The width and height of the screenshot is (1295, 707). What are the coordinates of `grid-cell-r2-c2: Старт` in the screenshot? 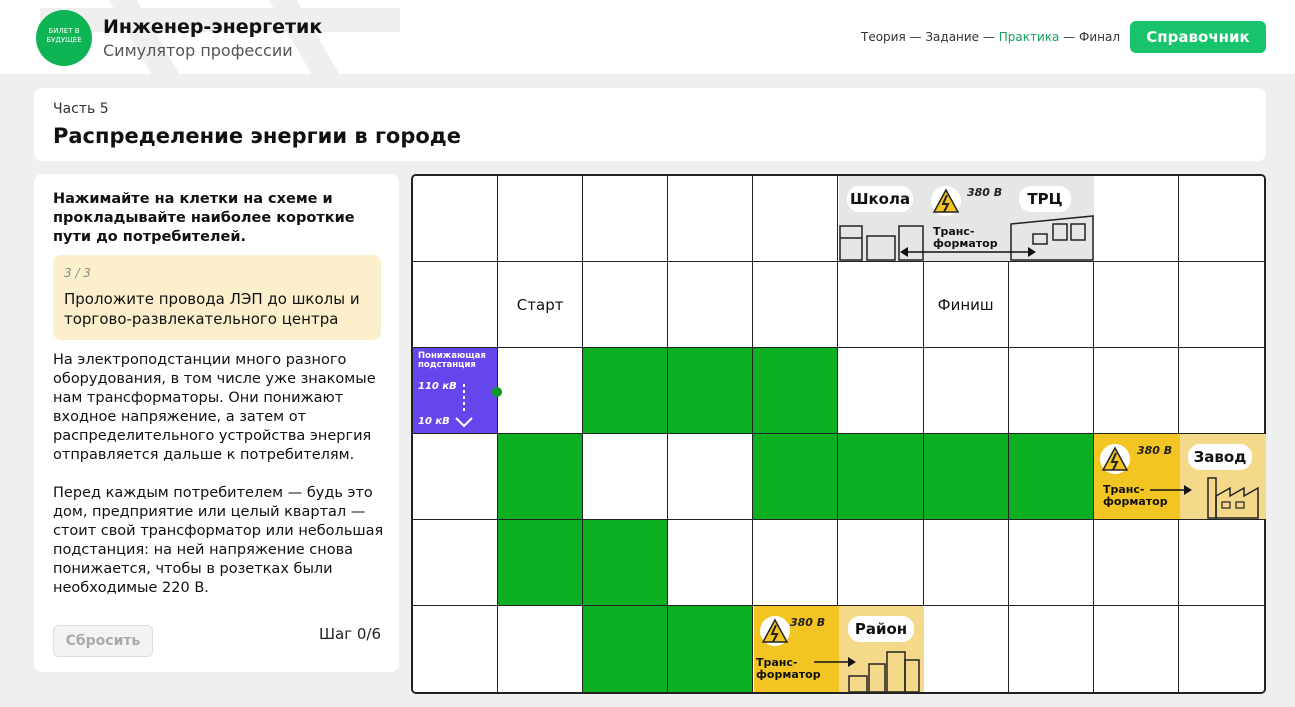 It's located at (541, 305).